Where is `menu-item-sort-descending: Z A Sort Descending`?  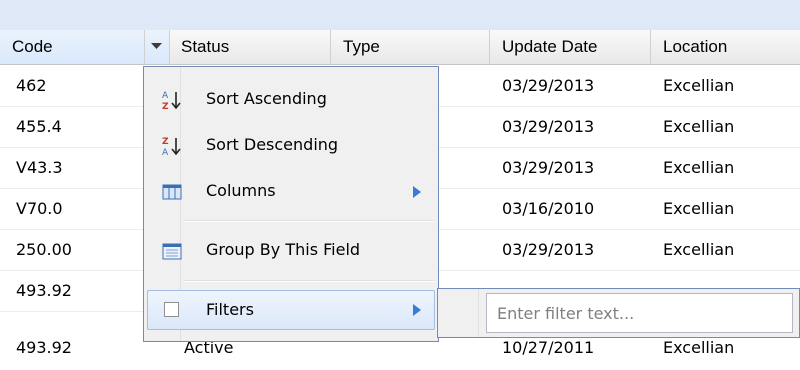
menu-item-sort-descending: Z A Sort Descending is located at coordinates (291, 145).